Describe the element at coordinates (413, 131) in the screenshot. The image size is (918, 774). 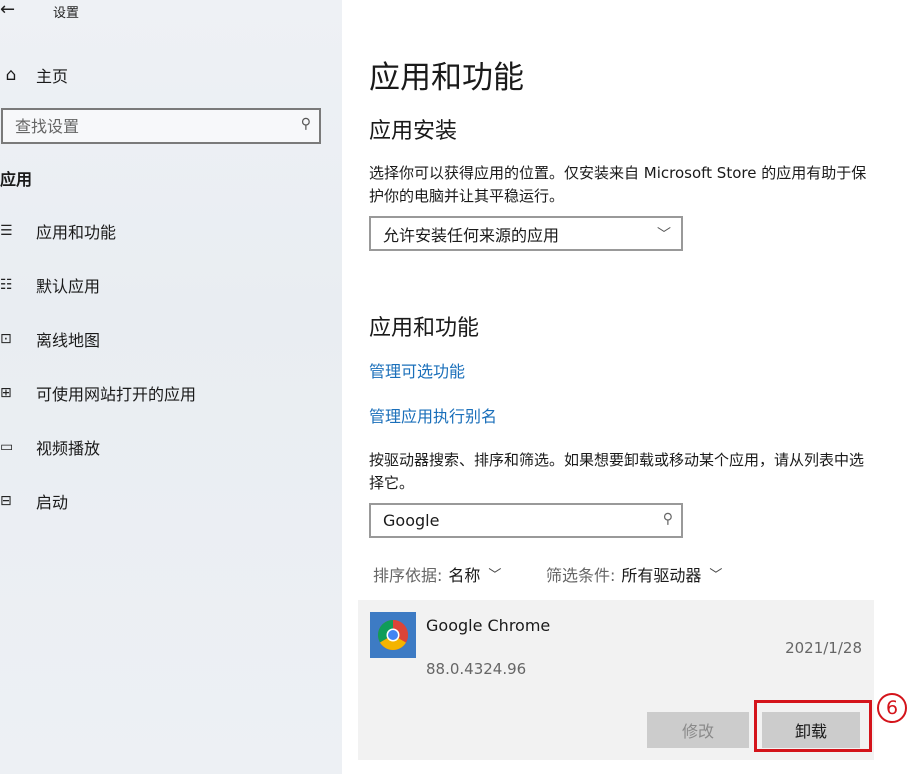
I see `install-section-title: 应用安装` at that location.